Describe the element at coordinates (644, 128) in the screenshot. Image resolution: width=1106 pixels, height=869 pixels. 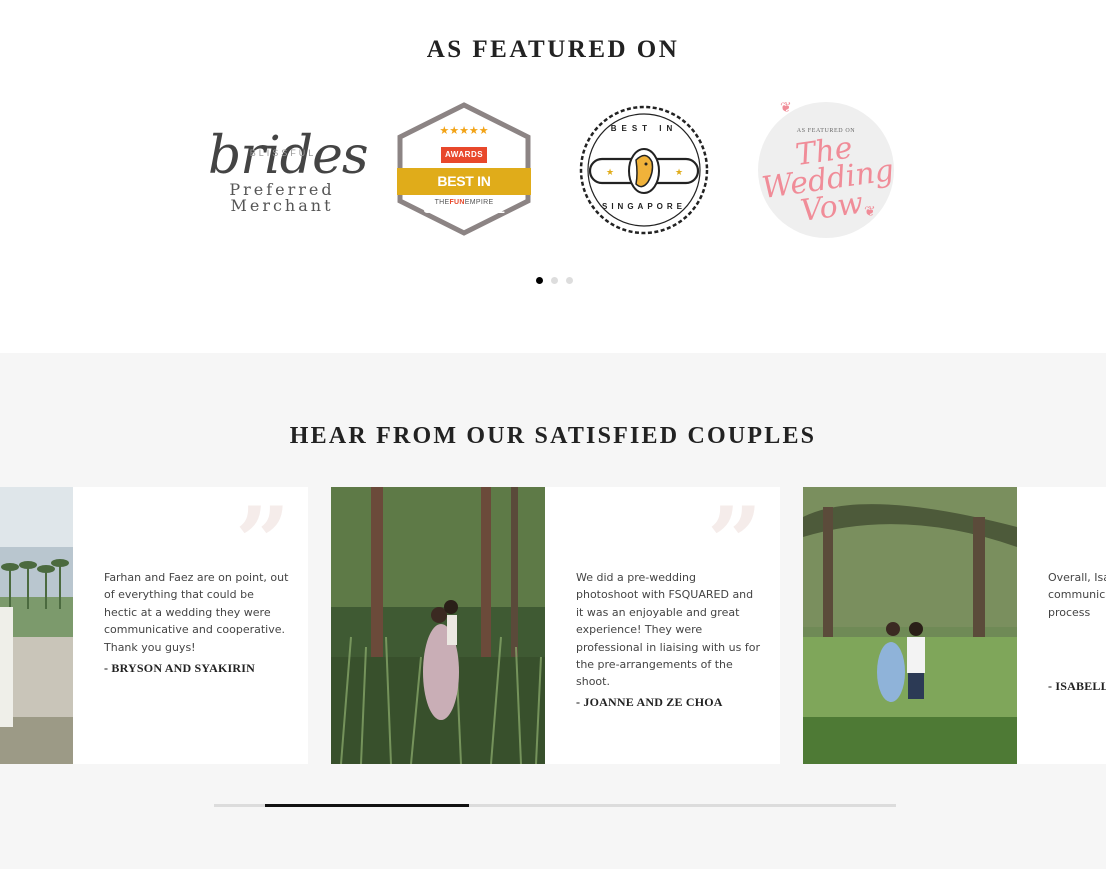
I see `stamp-top-text: BEST IN` at that location.